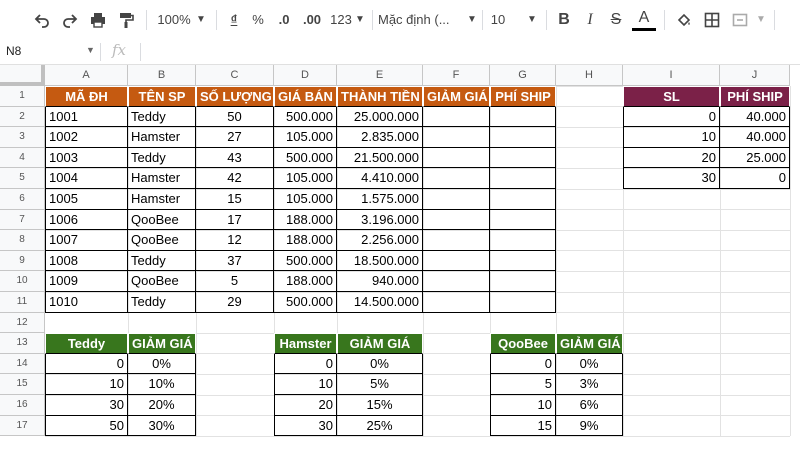 The height and width of the screenshot is (450, 800). I want to click on discount-rate-cell: 5%, so click(380, 384).